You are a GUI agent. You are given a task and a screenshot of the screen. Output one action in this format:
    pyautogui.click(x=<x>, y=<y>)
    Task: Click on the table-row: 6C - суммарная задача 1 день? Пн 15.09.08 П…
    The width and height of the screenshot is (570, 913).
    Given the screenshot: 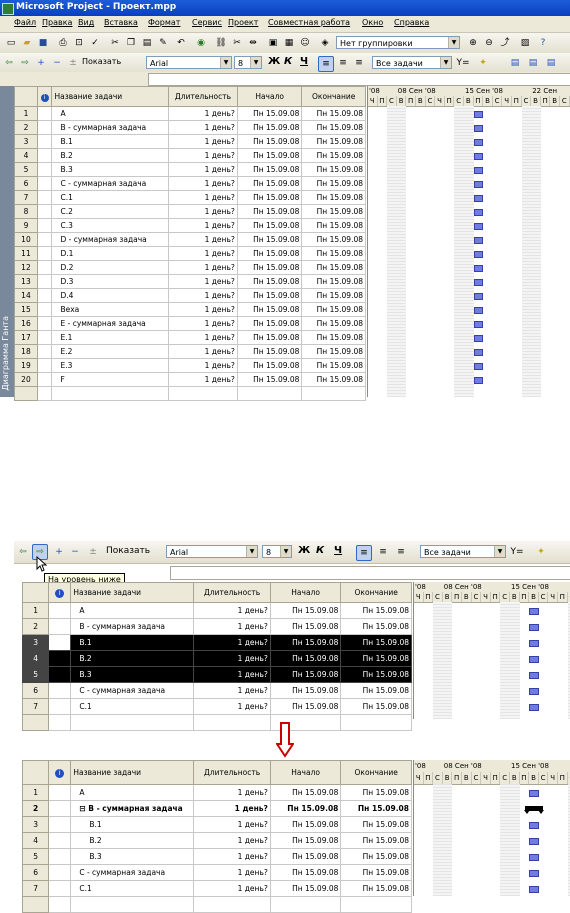 What is the action you would take?
    pyautogui.click(x=216, y=690)
    